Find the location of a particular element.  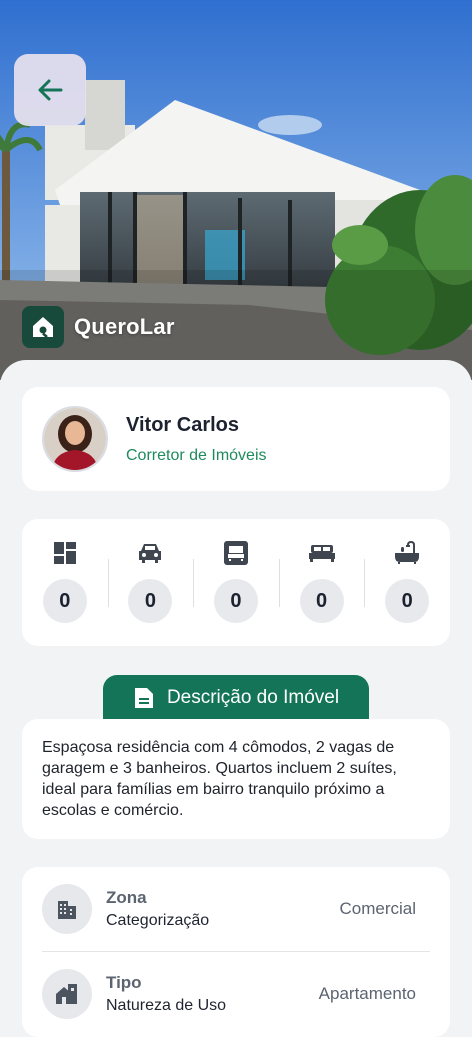

info-title: Tipo is located at coordinates (124, 982).